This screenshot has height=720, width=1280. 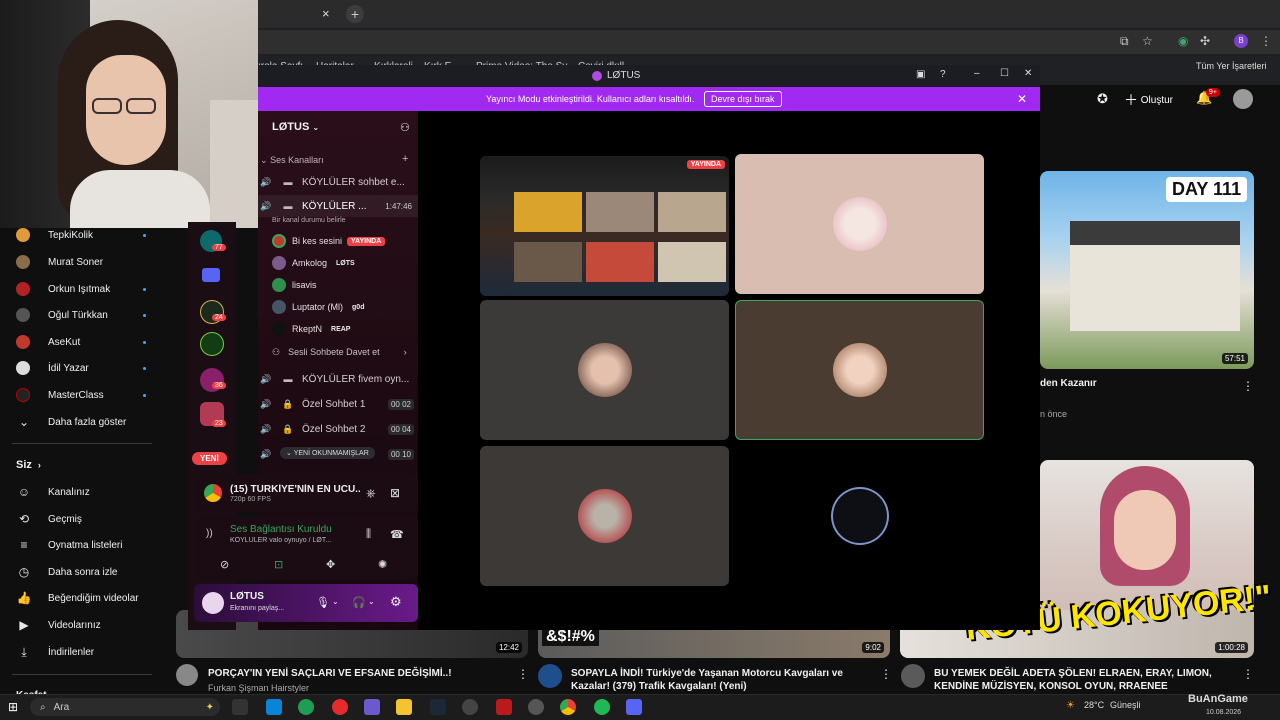 I want to click on store-icon, so click(x=274, y=707).